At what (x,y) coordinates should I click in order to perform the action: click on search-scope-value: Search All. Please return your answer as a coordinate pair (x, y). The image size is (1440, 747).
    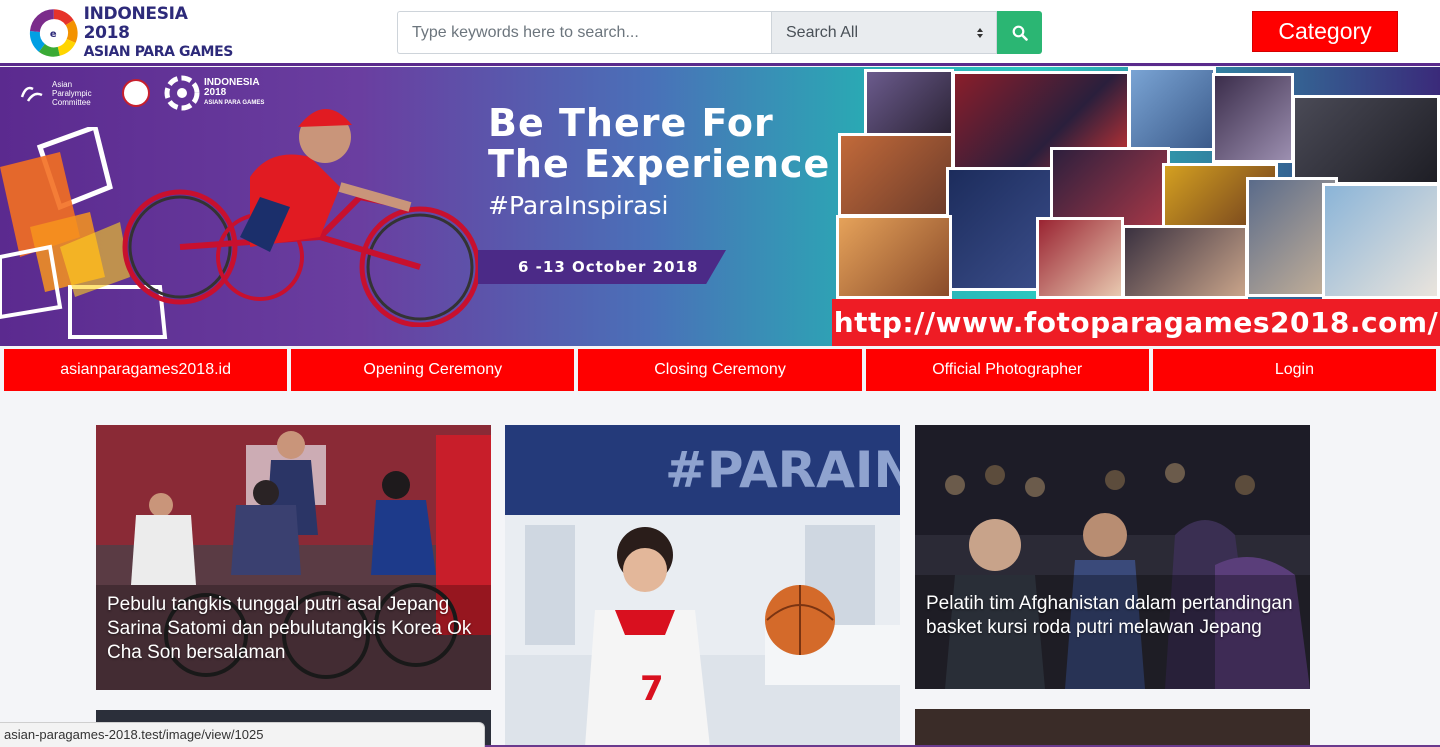
    Looking at the image, I should click on (822, 32).